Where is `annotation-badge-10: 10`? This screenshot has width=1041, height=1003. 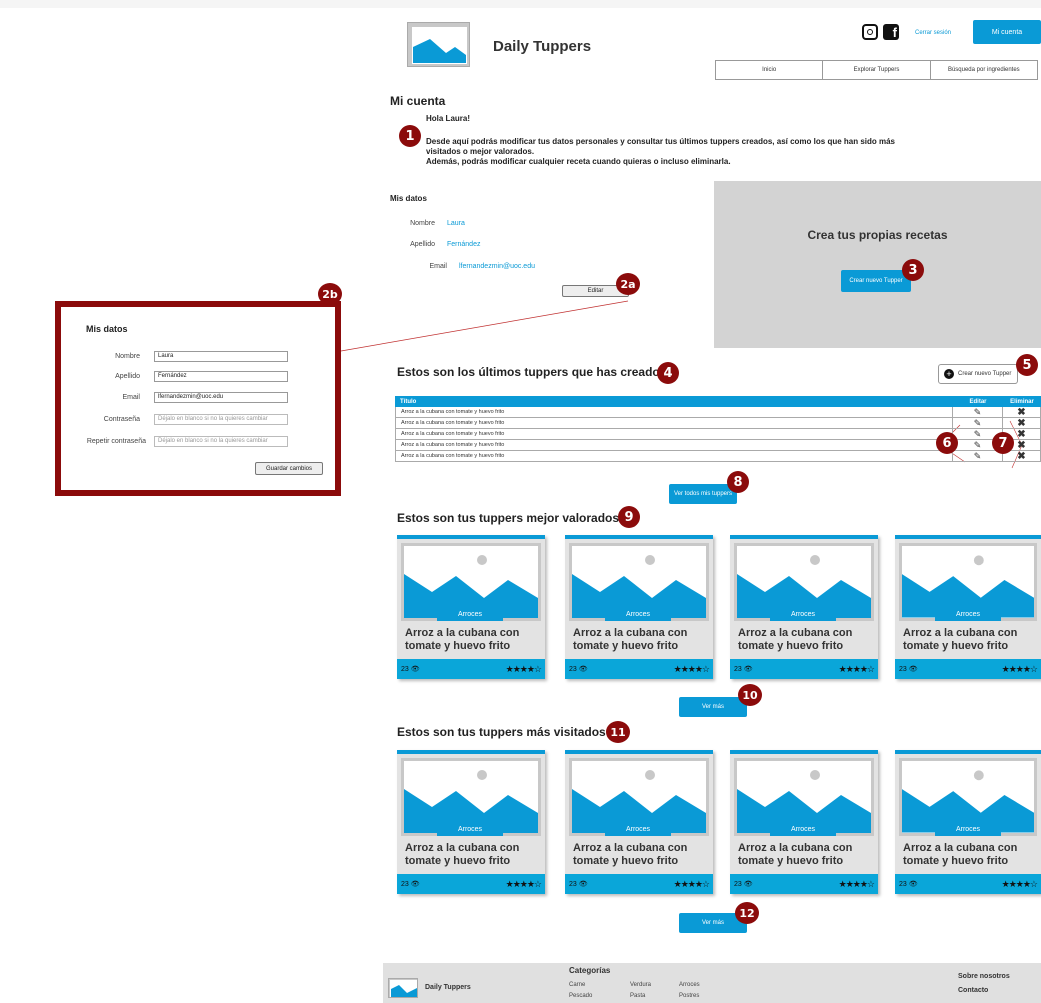
annotation-badge-10: 10 is located at coordinates (750, 695).